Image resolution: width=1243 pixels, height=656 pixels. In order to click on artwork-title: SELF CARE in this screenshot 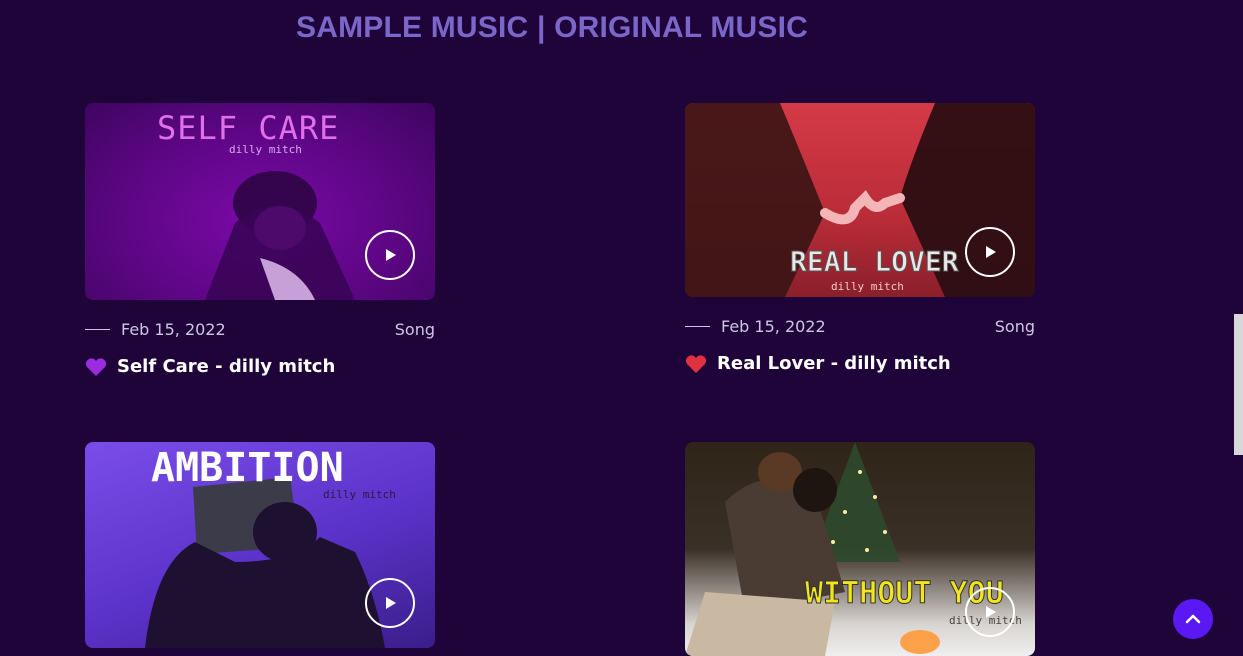, I will do `click(248, 128)`.